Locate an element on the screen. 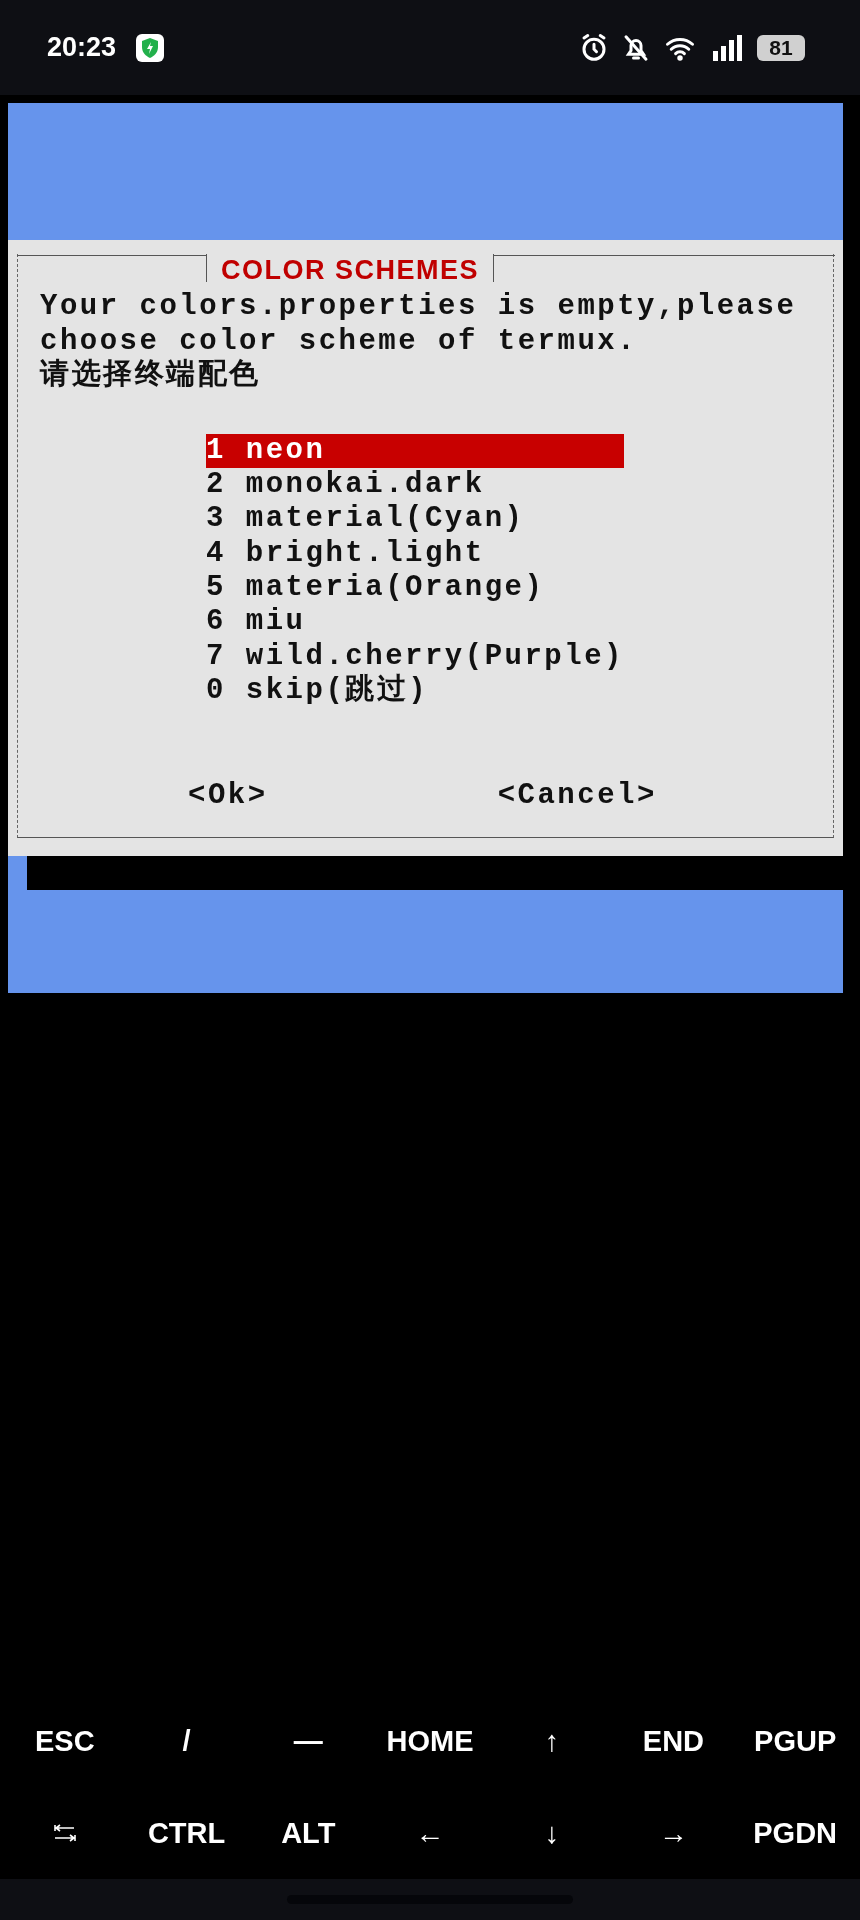 The width and height of the screenshot is (860, 1920). dialog-button: <Ok> is located at coordinates (228, 795).